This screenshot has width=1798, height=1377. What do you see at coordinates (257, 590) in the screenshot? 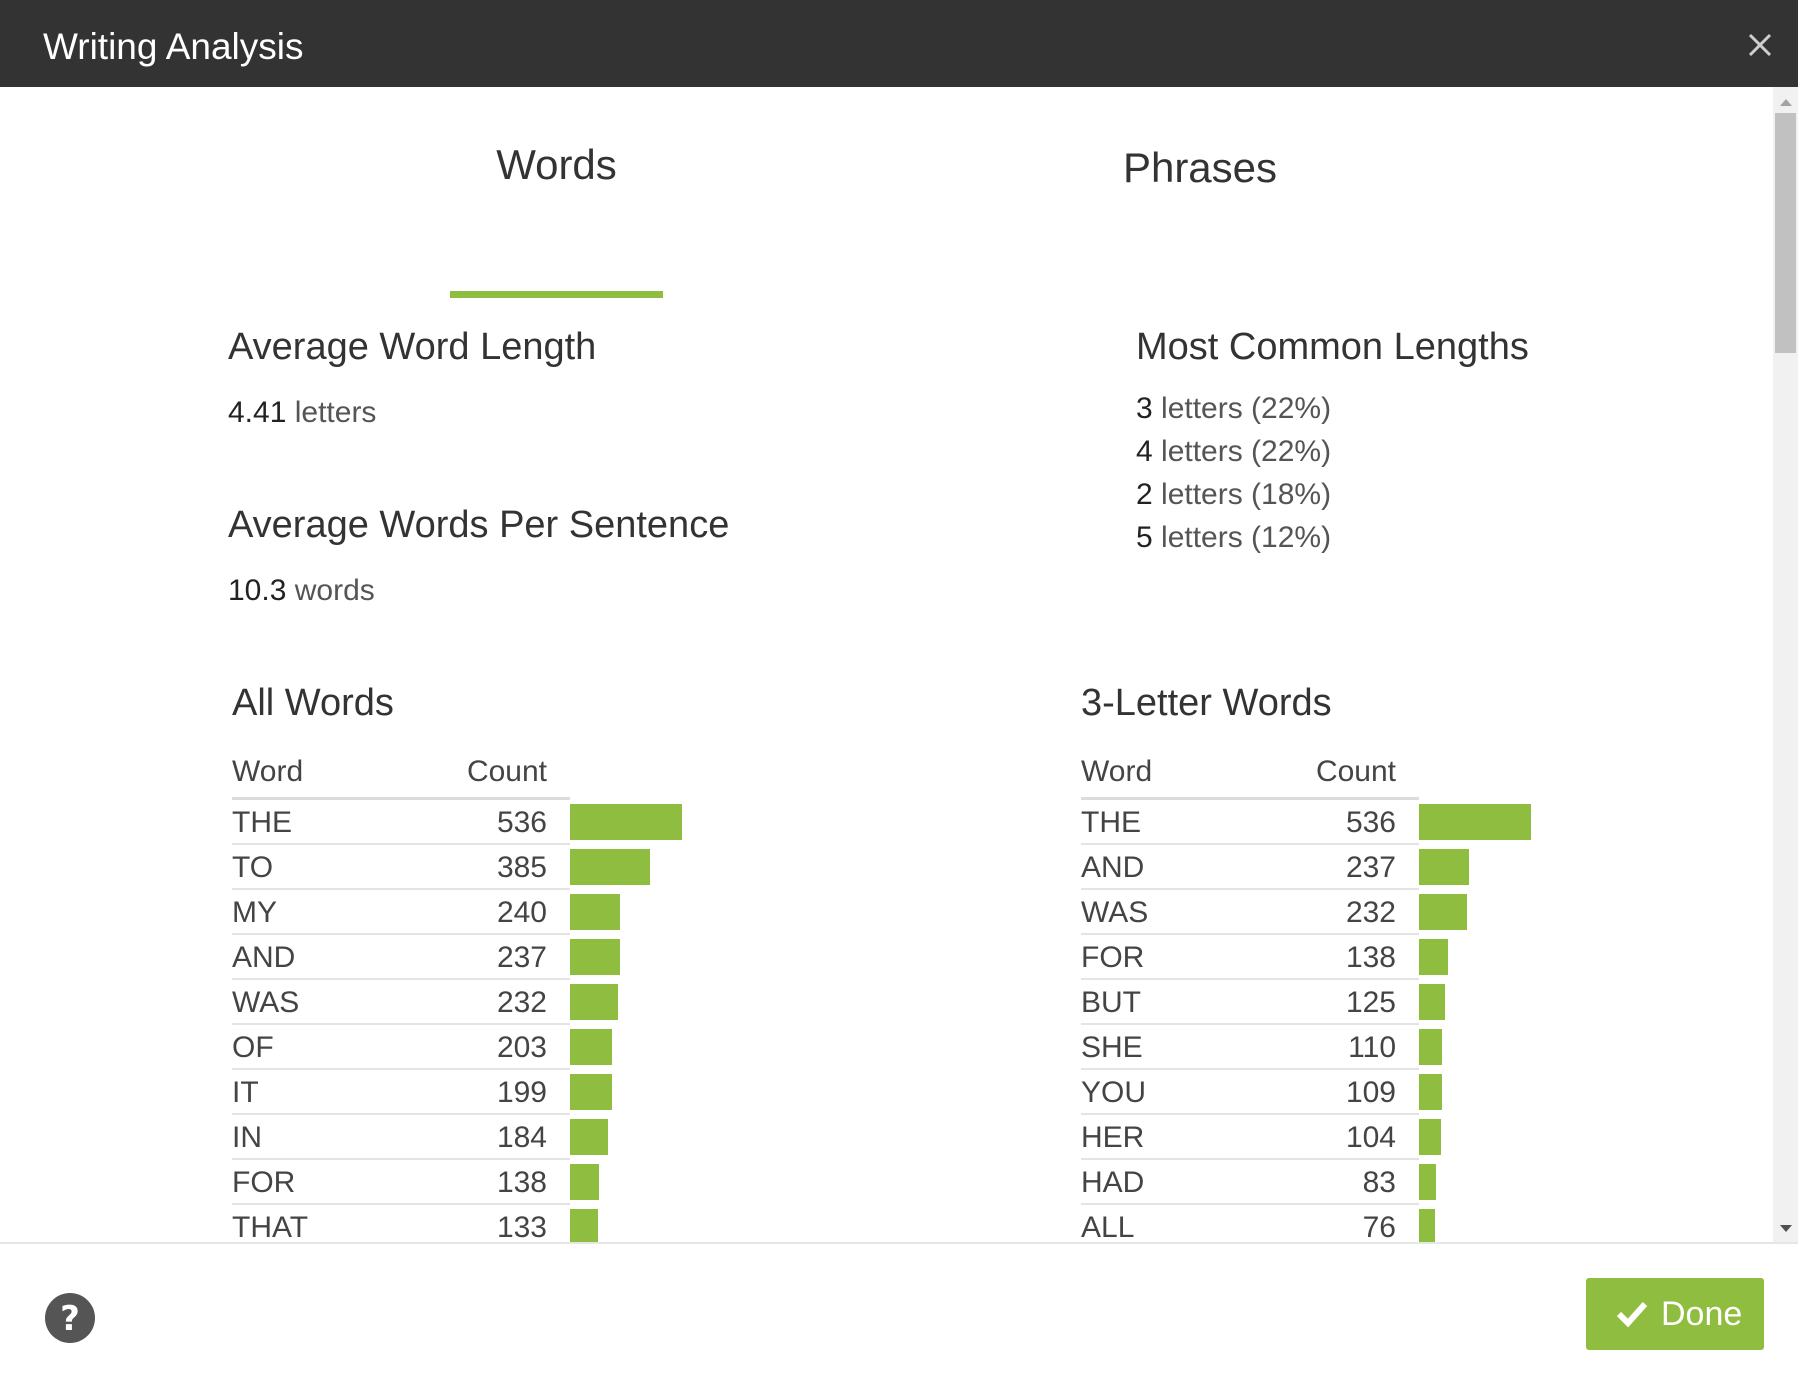
I see `average-words-per-sentence-number: 10.3` at bounding box center [257, 590].